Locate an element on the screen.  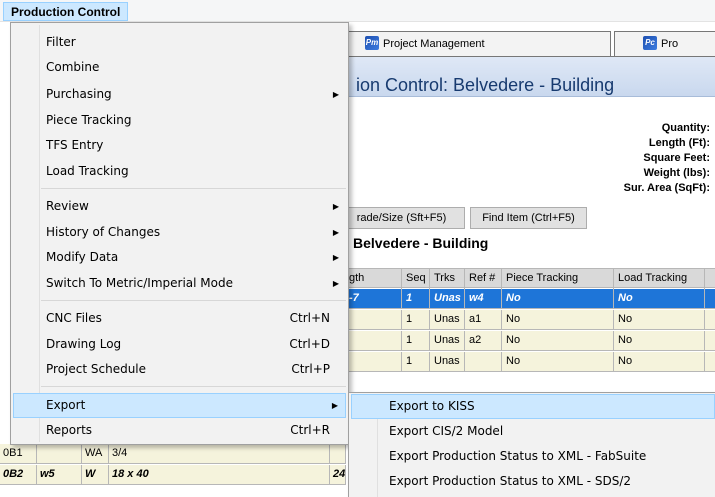
table-cell: WA is located at coordinates (95, 454).